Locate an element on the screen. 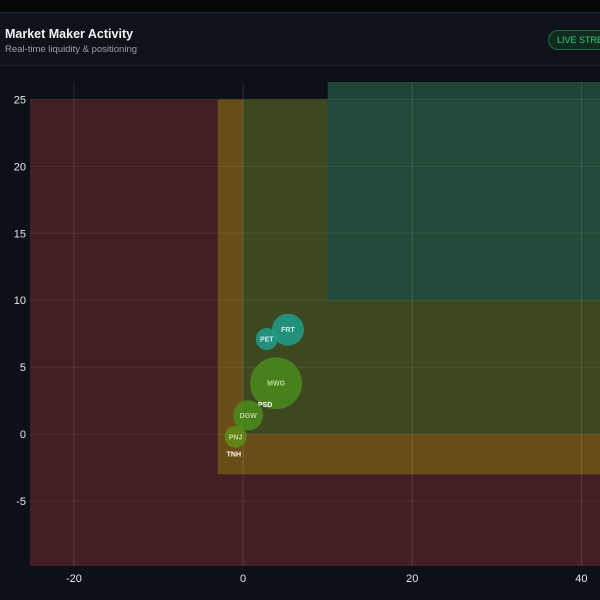  y-tick-label: 5 is located at coordinates (23, 368).